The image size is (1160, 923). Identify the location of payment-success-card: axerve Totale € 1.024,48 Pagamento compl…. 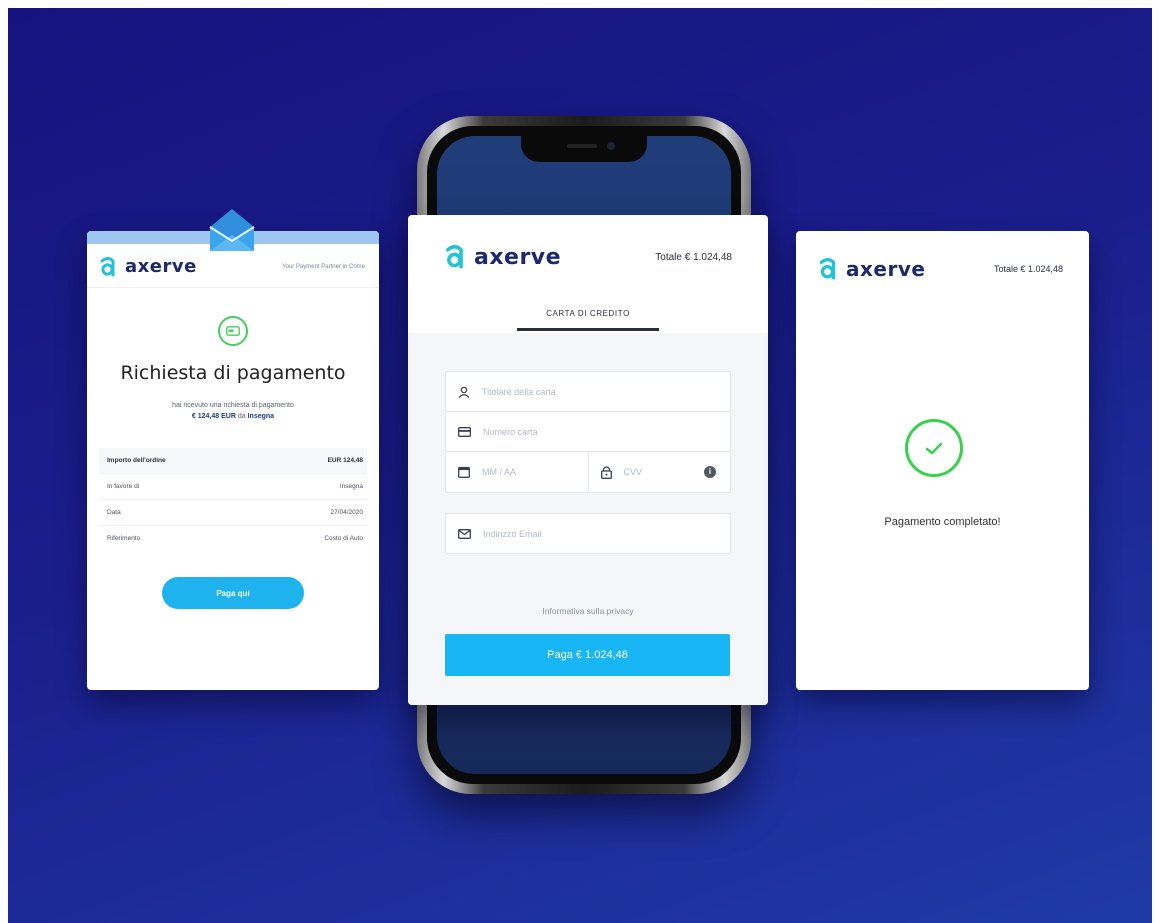
(942, 460).